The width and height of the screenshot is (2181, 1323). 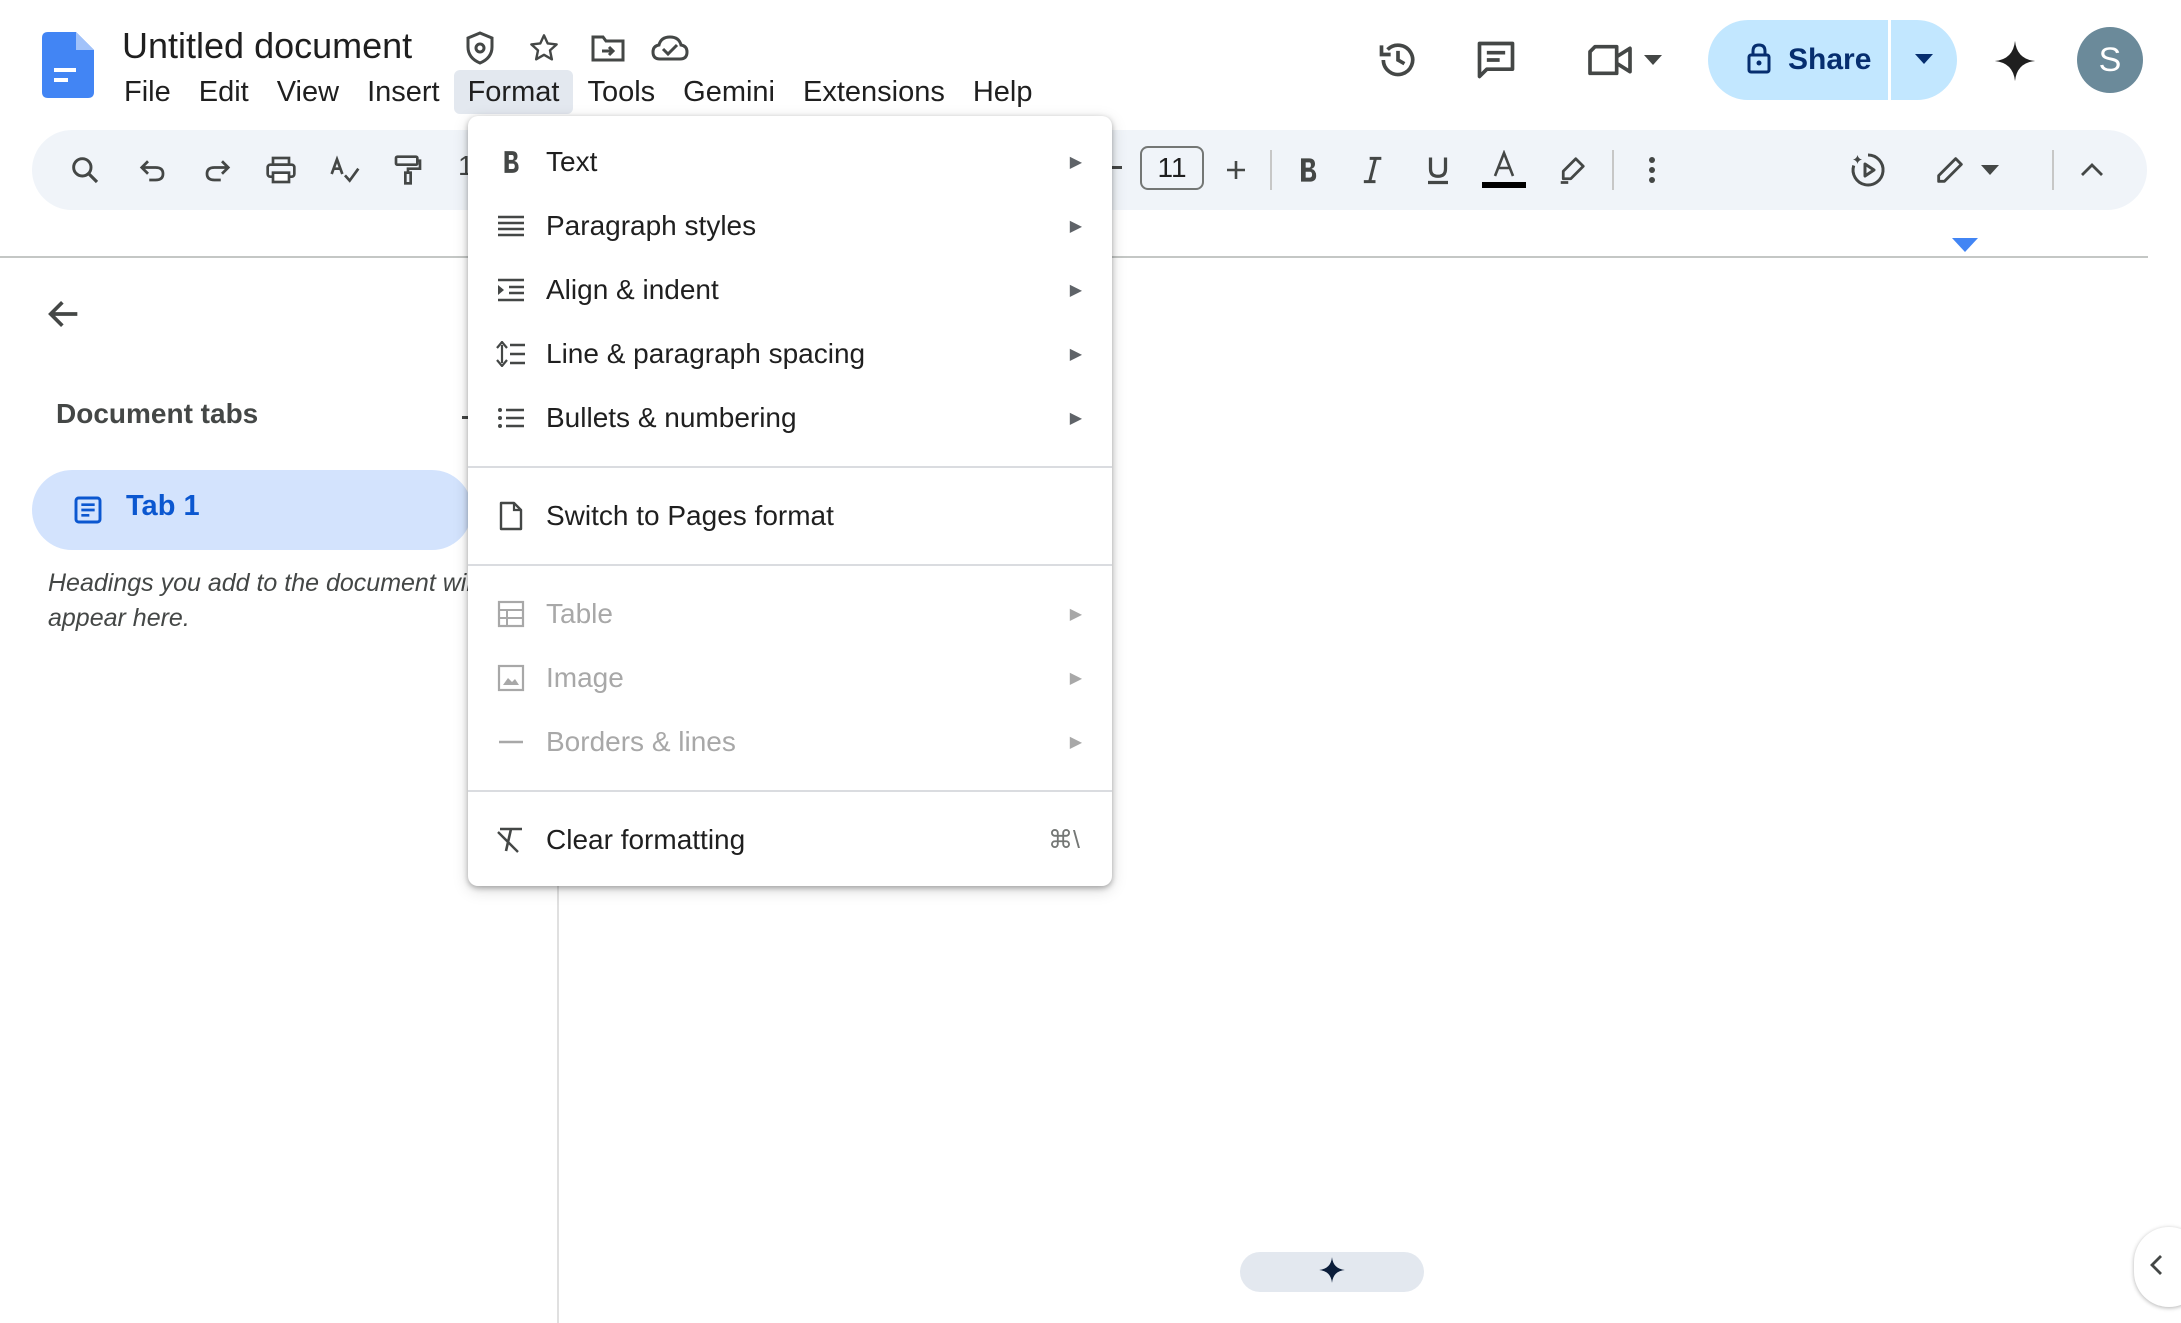 What do you see at coordinates (64, 316) in the screenshot?
I see `back-arrow-icon` at bounding box center [64, 316].